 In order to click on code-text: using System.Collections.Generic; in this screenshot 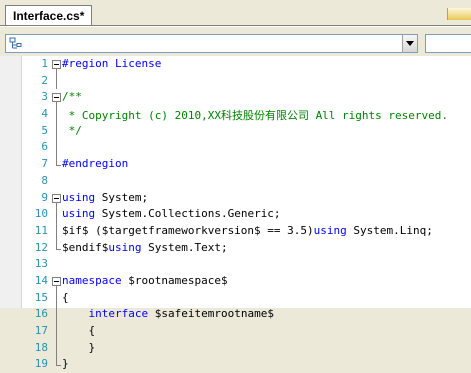, I will do `click(171, 213)`.